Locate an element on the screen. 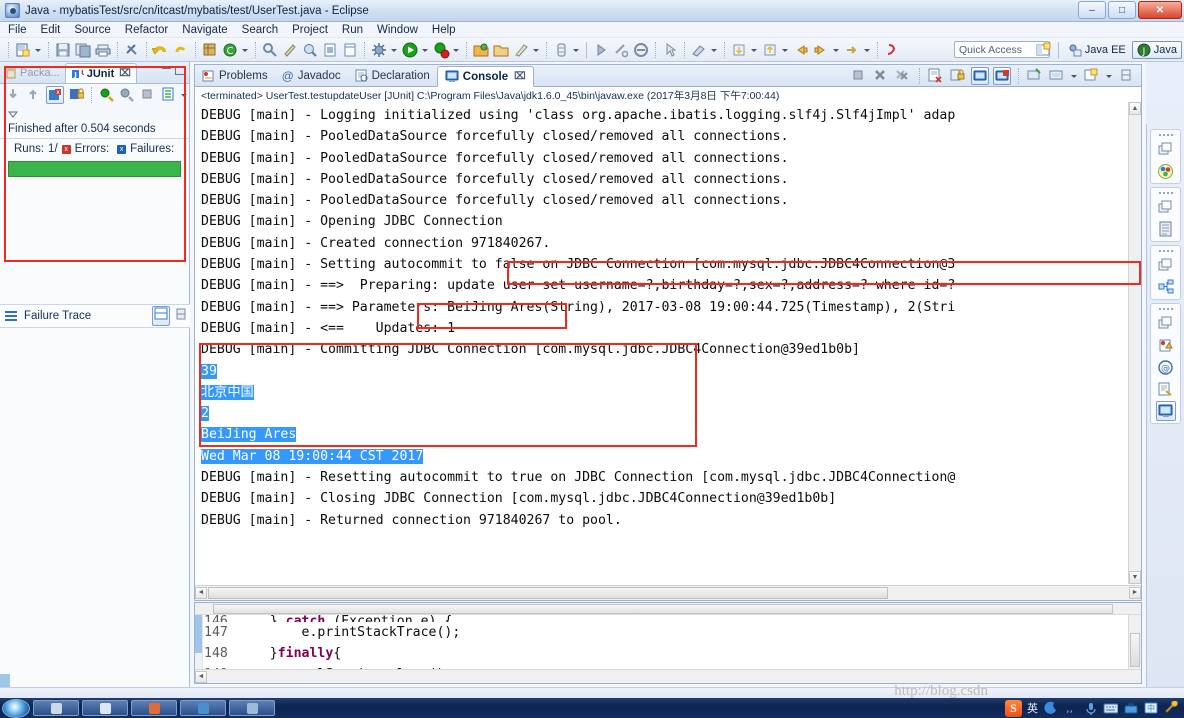 Image resolution: width=1184 pixels, height=718 pixels. junit-toolbar-overflow is located at coordinates (94, 113).